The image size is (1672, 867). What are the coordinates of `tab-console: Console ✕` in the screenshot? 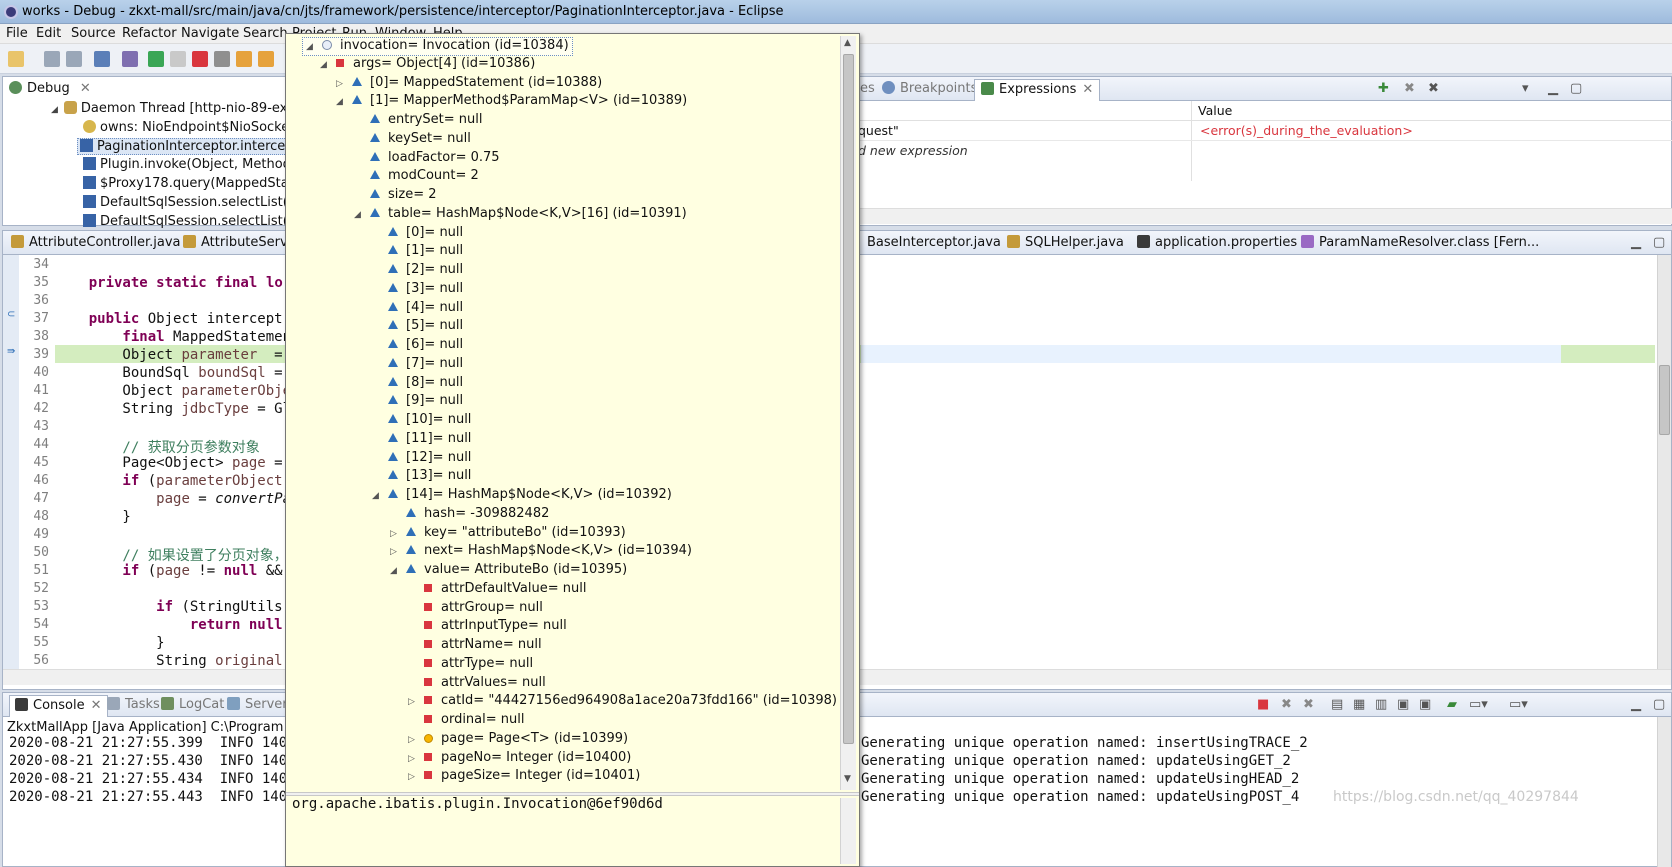 It's located at (58, 706).